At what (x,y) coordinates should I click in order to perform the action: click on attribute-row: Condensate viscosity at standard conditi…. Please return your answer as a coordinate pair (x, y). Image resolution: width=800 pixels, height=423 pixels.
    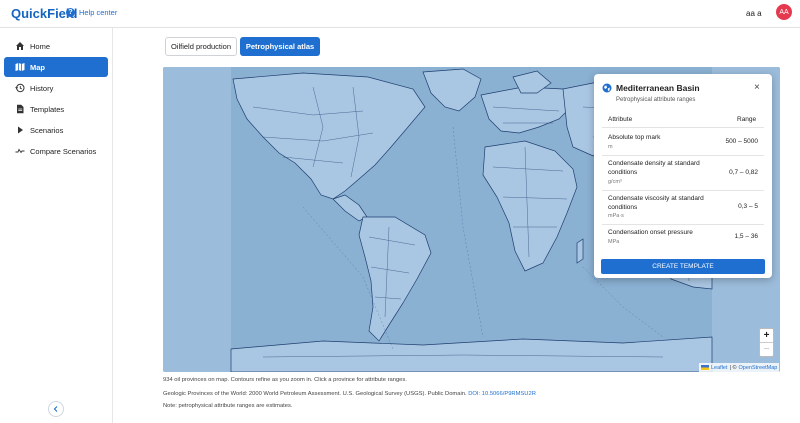
    Looking at the image, I should click on (683, 207).